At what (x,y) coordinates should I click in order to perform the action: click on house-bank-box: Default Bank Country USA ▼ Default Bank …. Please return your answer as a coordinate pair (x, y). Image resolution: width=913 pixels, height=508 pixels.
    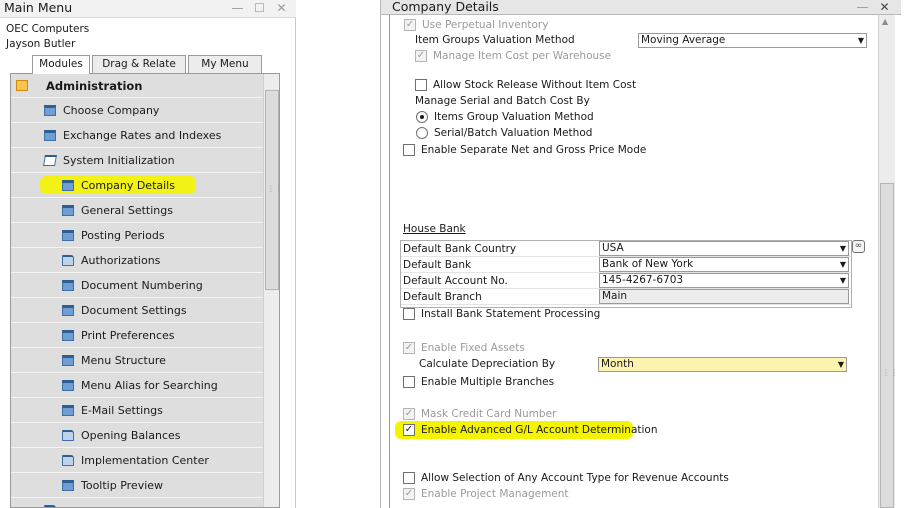
    Looking at the image, I should click on (626, 274).